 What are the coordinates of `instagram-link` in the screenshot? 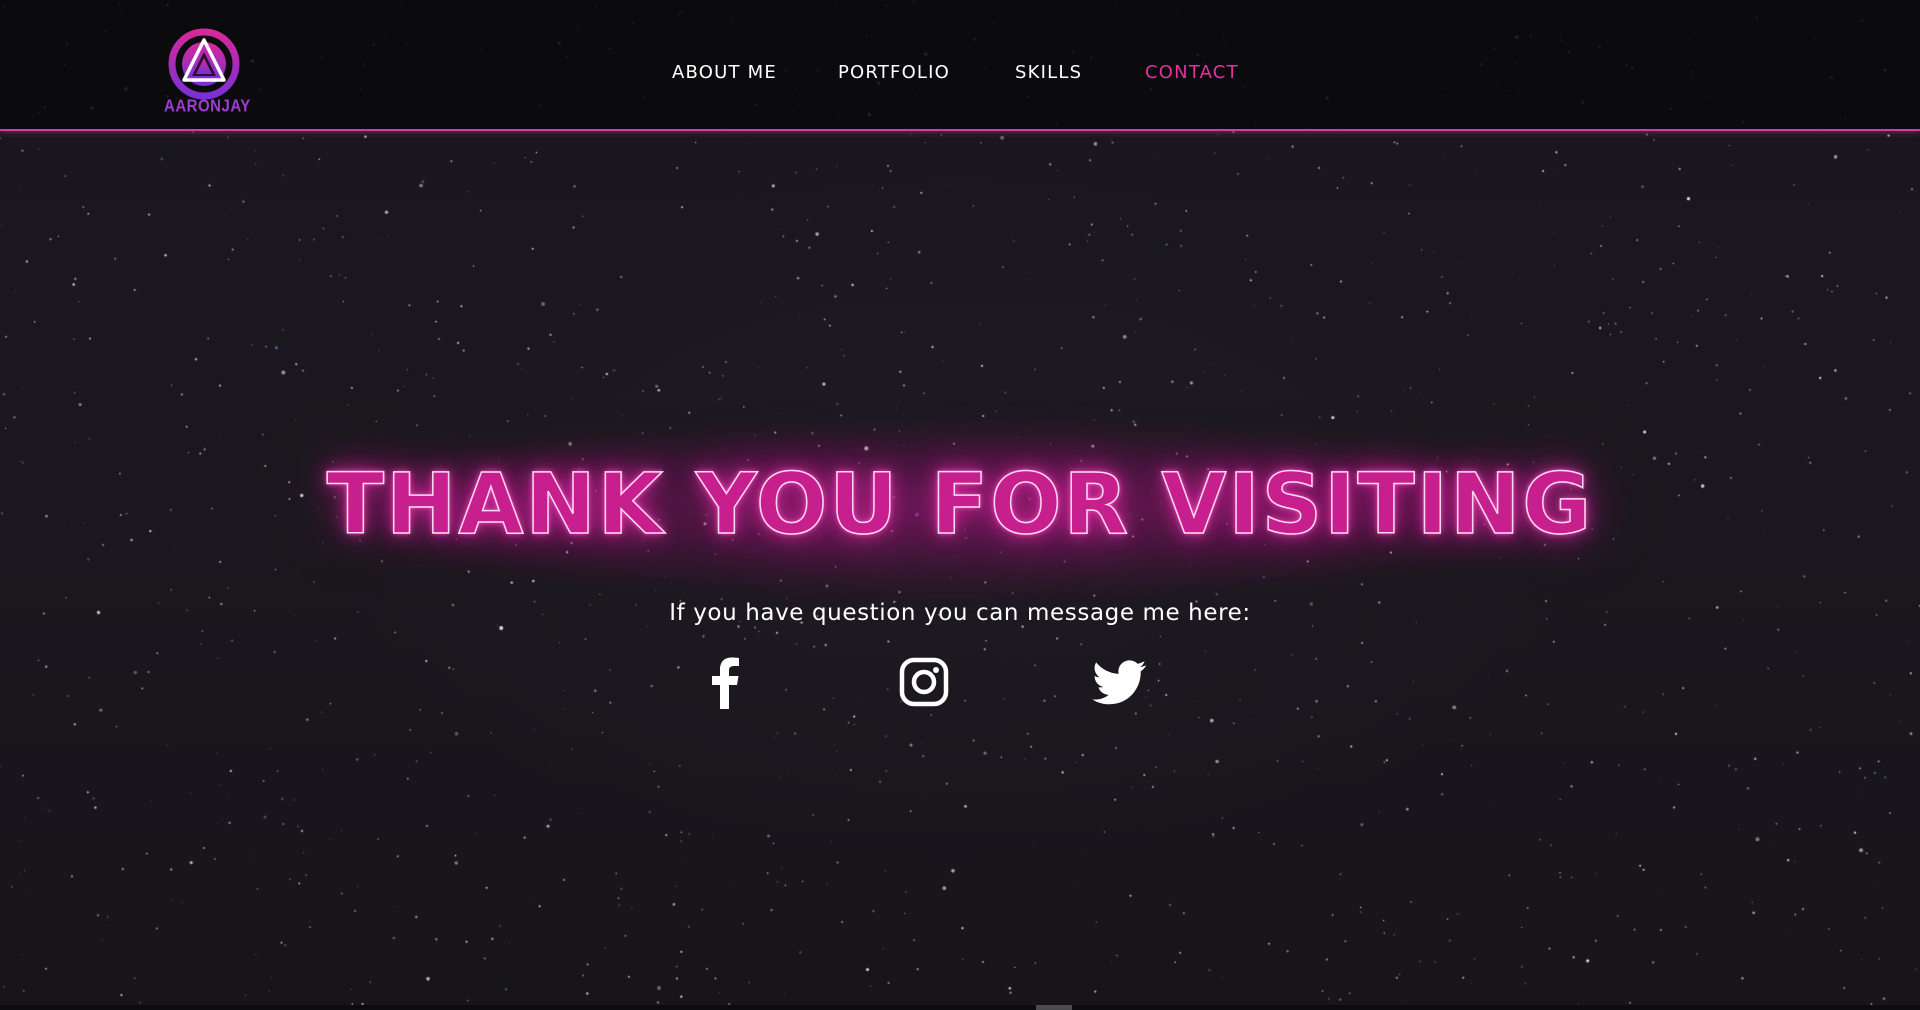 It's located at (924, 682).